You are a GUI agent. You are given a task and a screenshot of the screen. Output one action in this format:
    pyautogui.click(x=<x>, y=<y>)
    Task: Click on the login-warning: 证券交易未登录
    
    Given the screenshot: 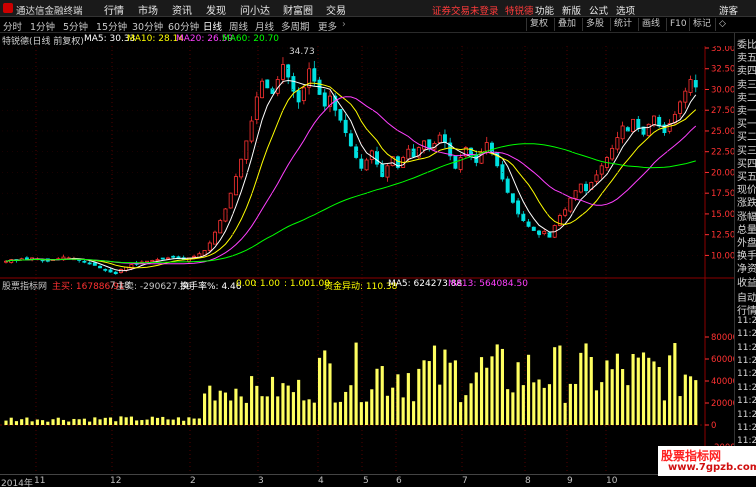 What is the action you would take?
    pyautogui.click(x=465, y=10)
    